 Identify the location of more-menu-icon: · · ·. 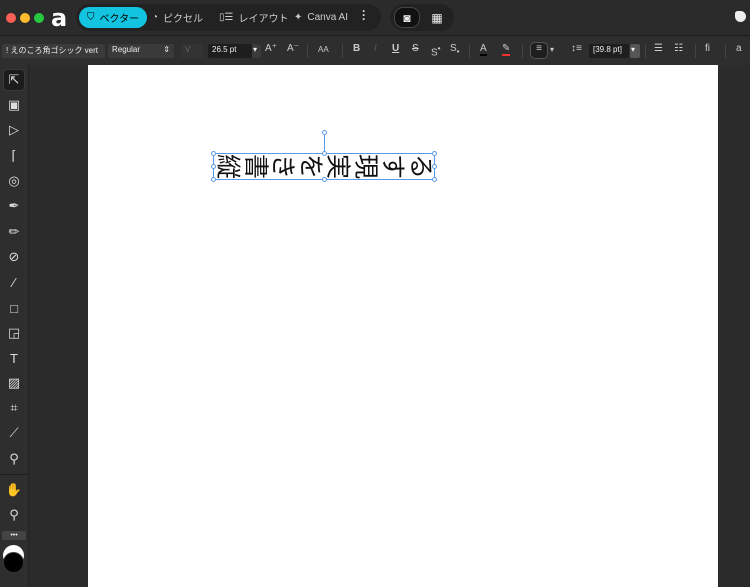
(364, 15).